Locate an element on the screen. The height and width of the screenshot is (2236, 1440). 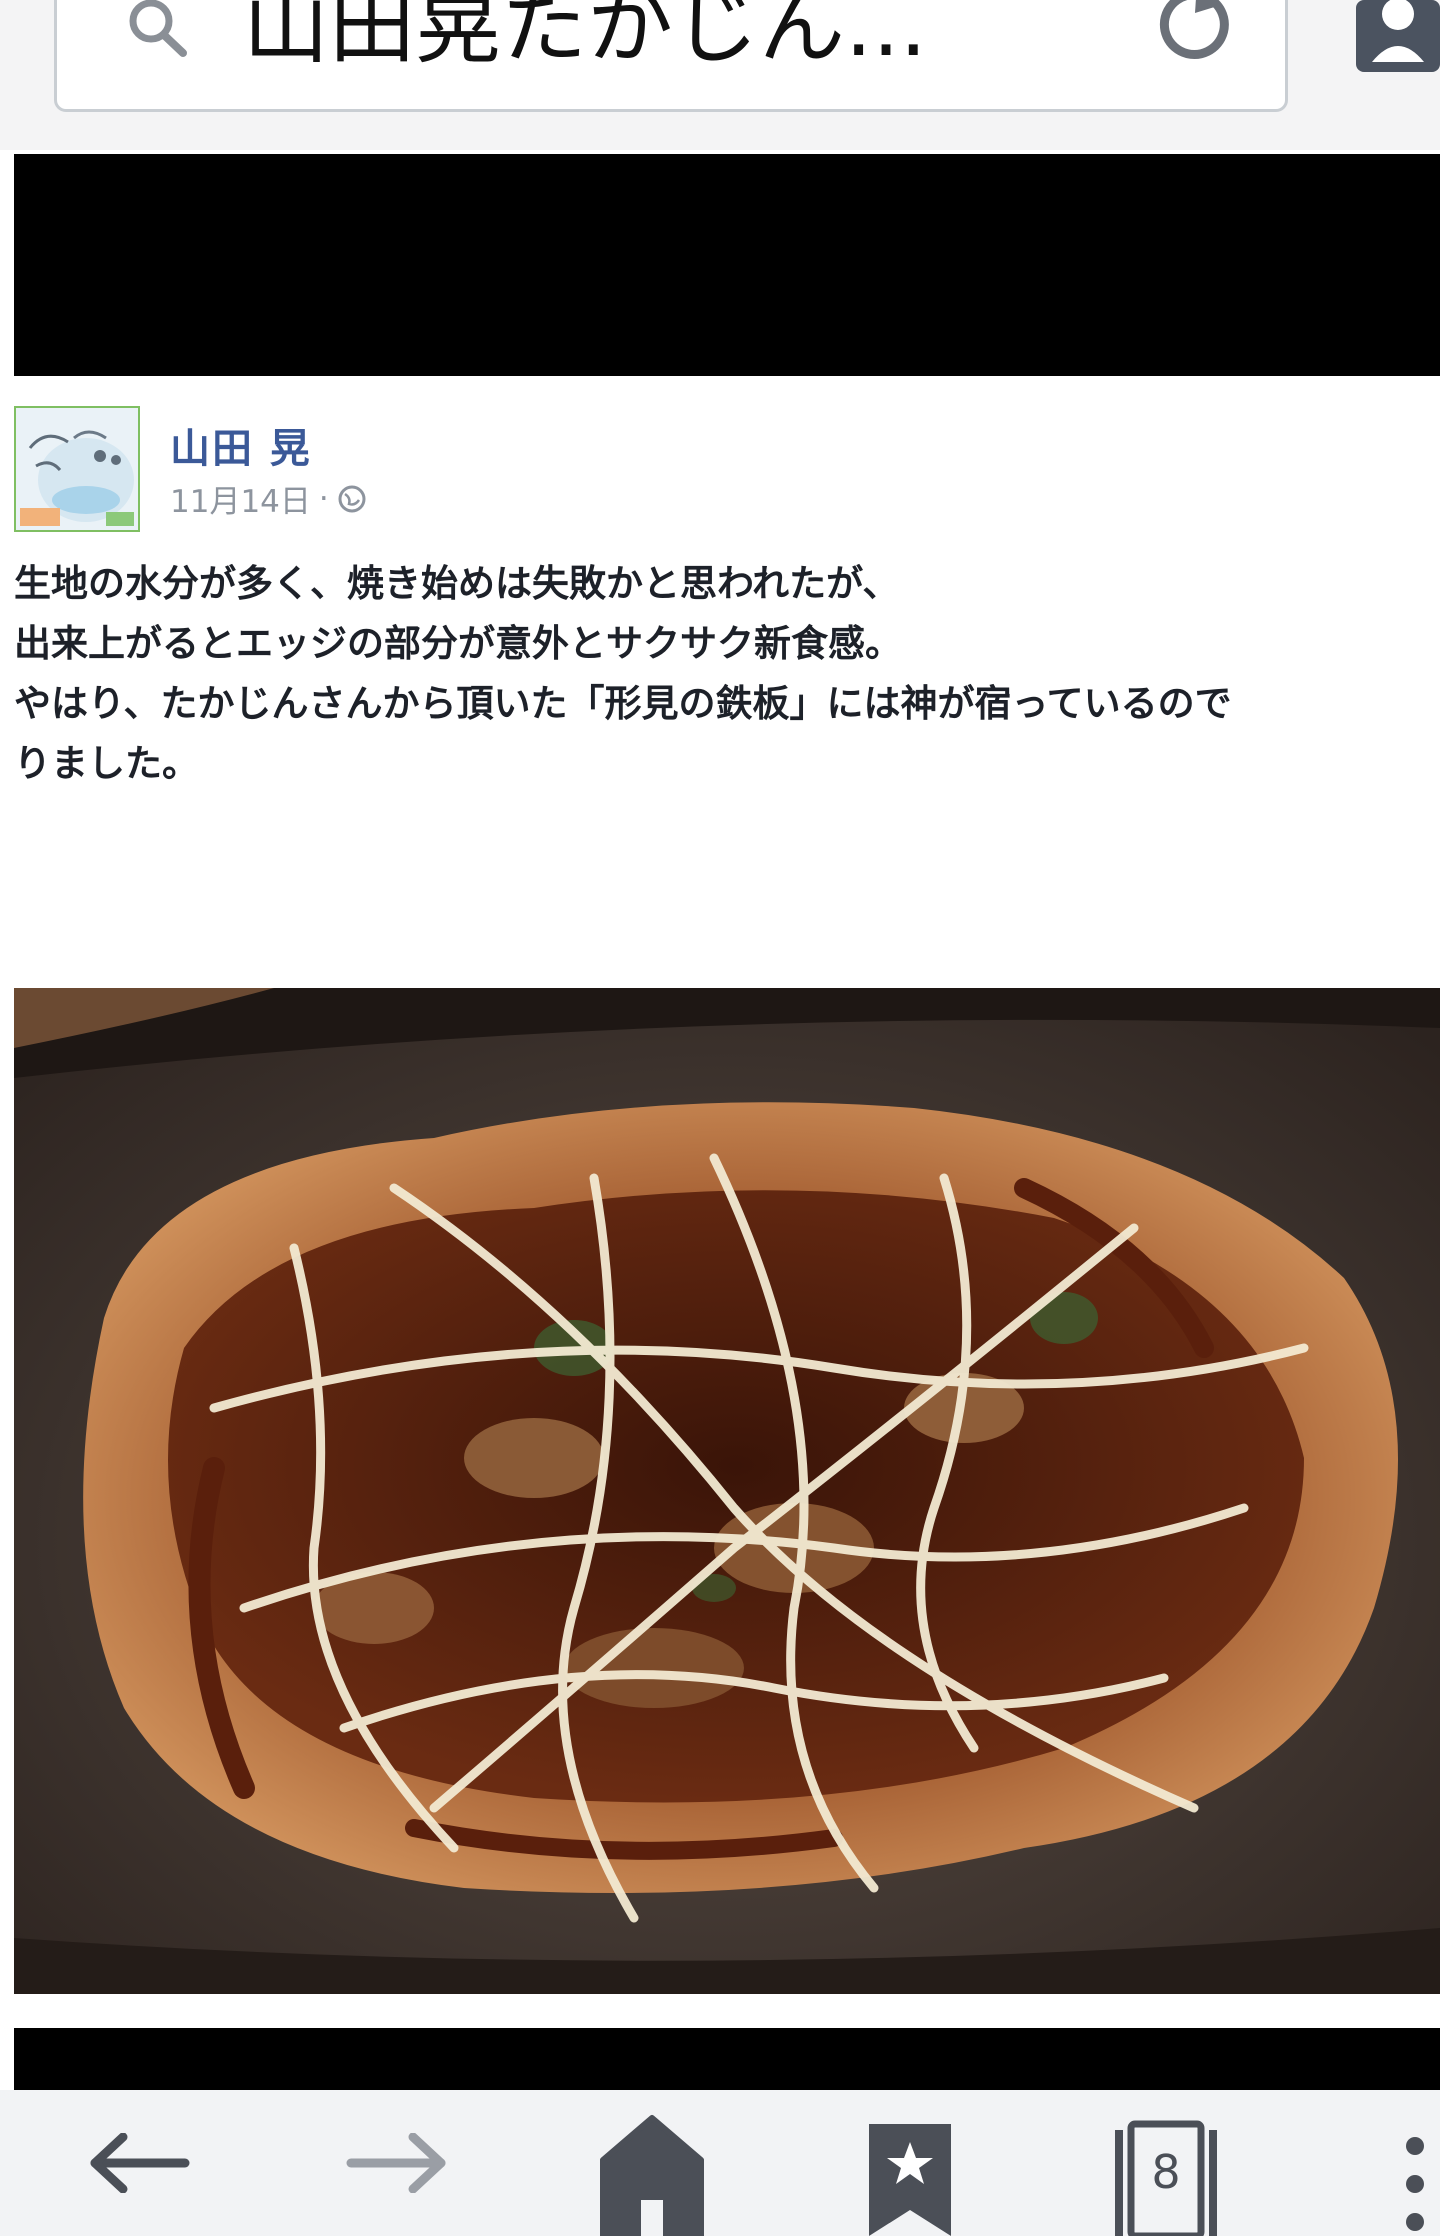
post-line: りました。 is located at coordinates (106, 763).